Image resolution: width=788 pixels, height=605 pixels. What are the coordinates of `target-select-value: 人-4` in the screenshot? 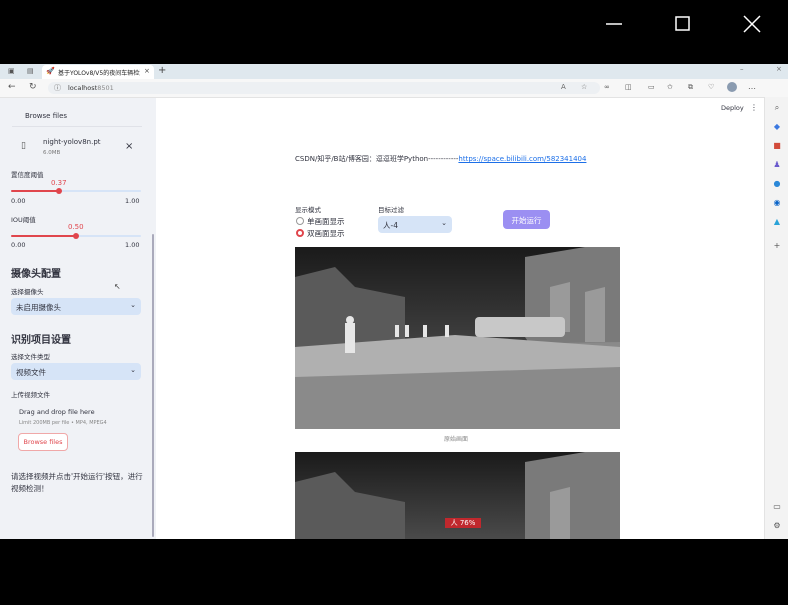 It's located at (390, 225).